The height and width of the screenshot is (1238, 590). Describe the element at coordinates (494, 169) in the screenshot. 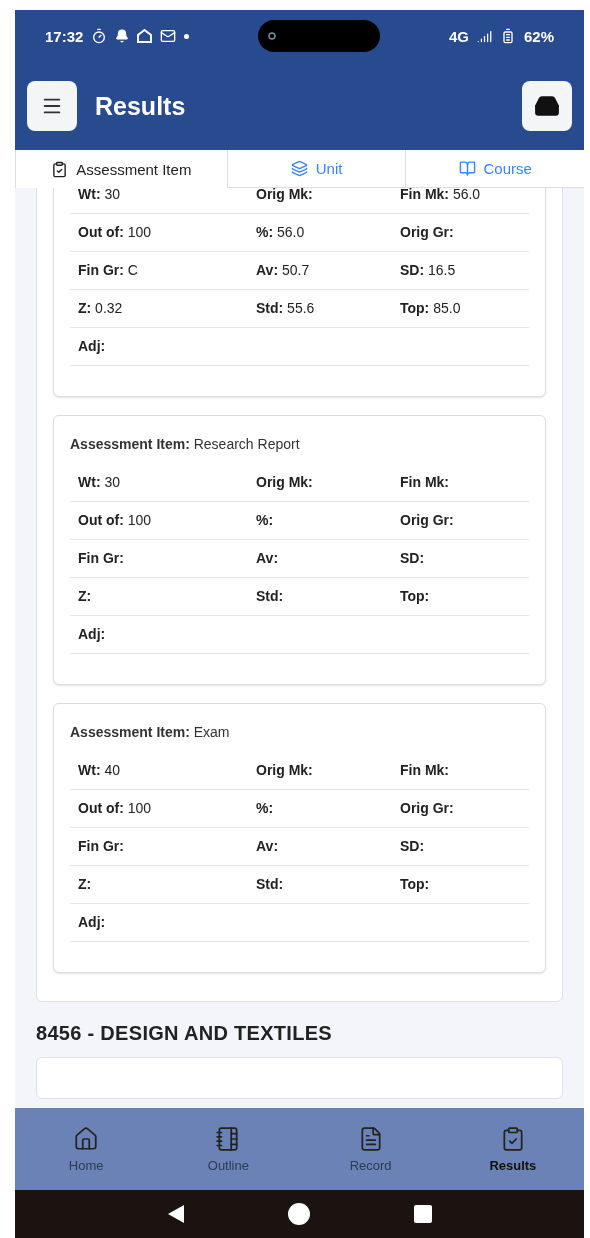

I see `tab: Course` at that location.